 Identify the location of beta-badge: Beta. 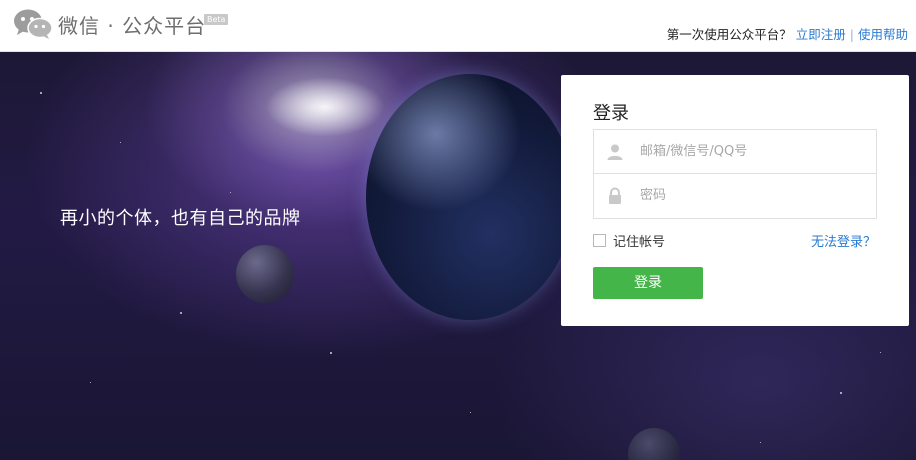
(216, 19).